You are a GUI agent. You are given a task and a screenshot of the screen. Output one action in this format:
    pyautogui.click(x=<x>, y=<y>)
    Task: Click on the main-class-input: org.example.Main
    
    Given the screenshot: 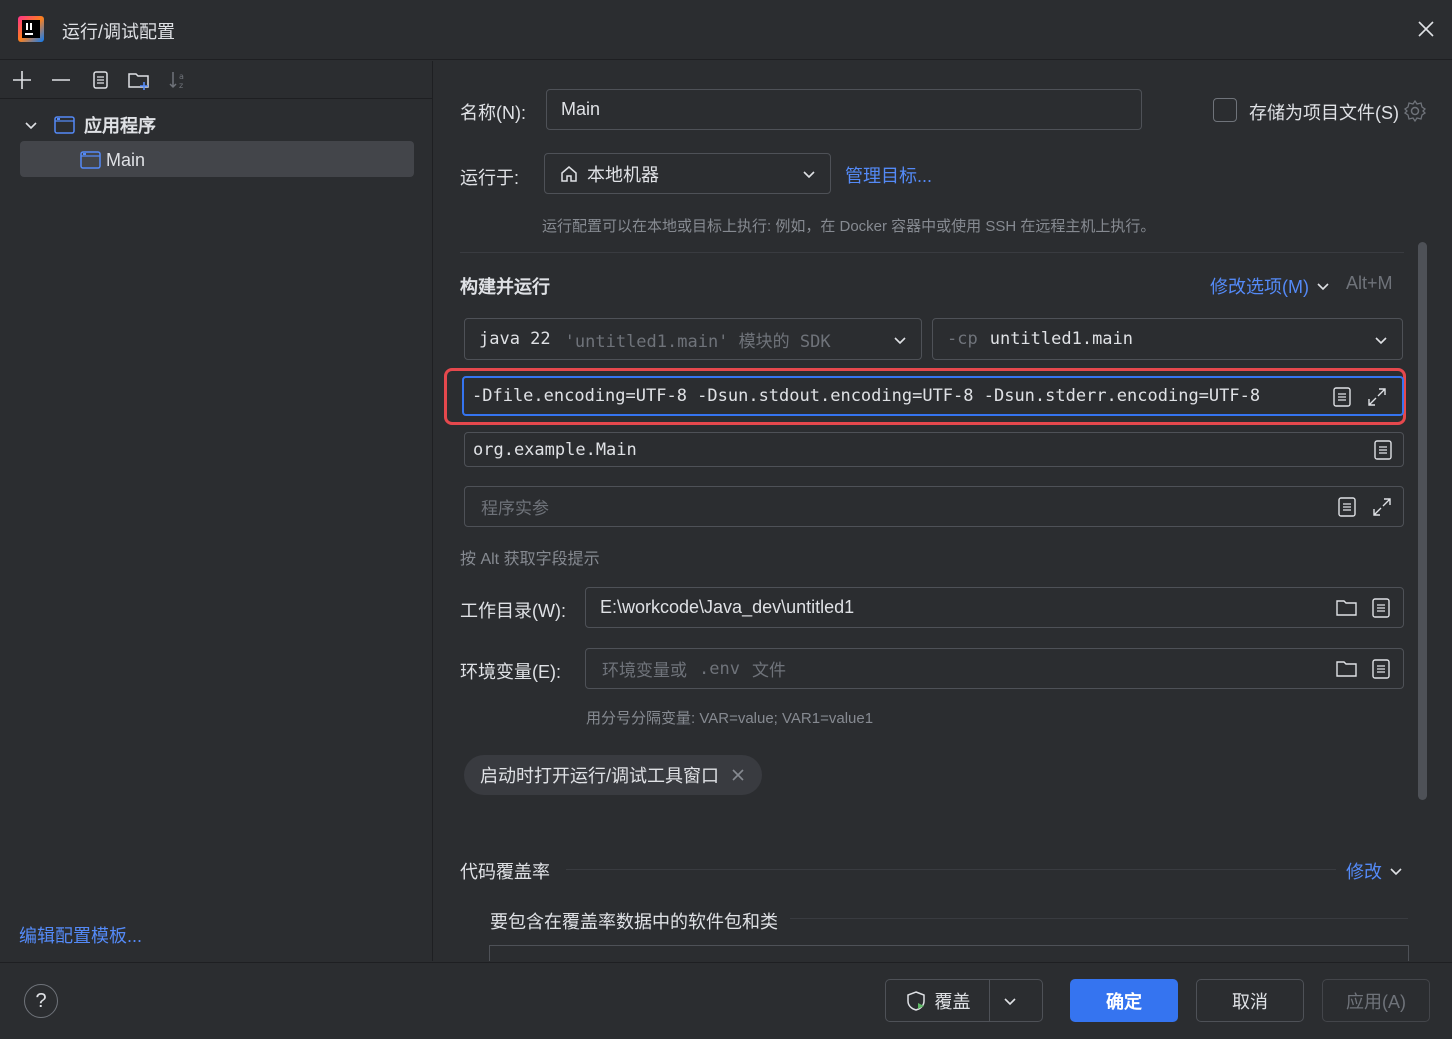 What is the action you would take?
    pyautogui.click(x=934, y=449)
    